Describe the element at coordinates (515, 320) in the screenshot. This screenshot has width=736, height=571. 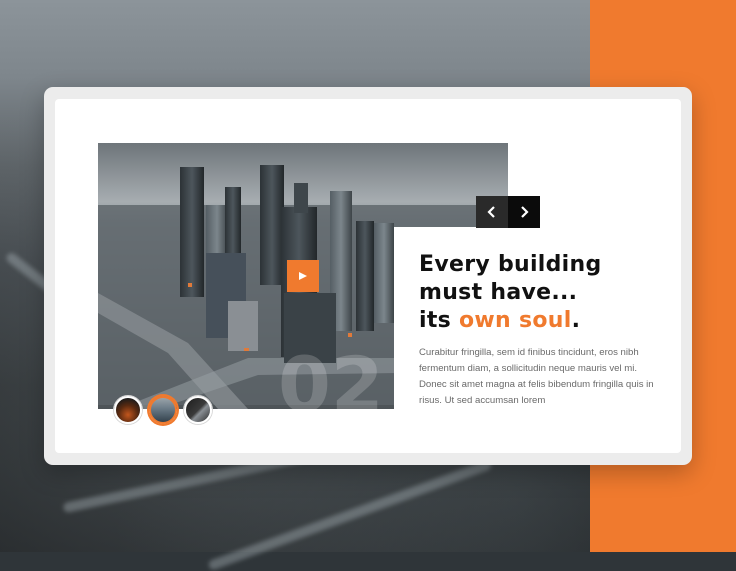
I see `heading-accent: own soul` at that location.